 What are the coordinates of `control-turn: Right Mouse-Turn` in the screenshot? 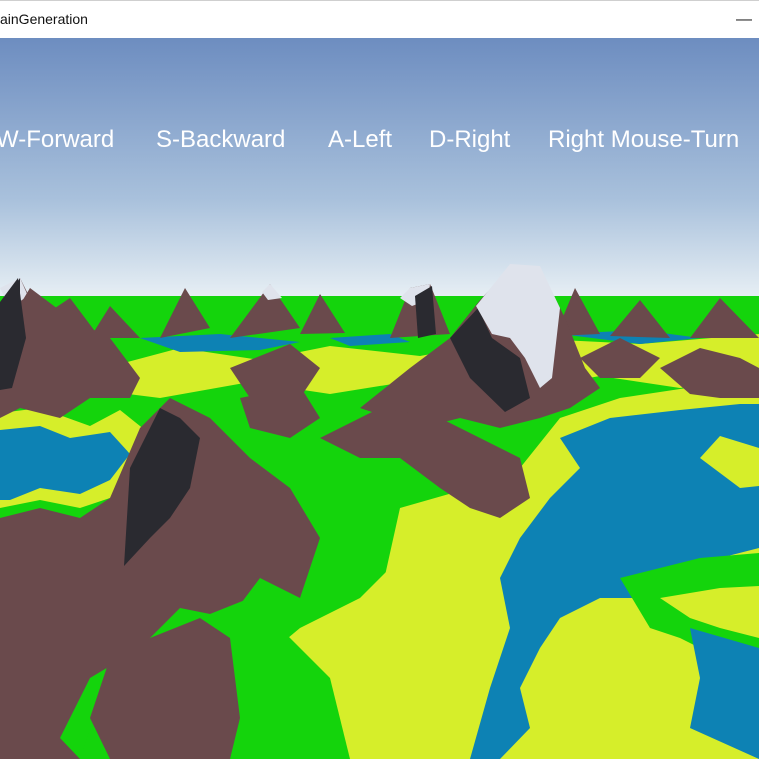 It's located at (644, 139).